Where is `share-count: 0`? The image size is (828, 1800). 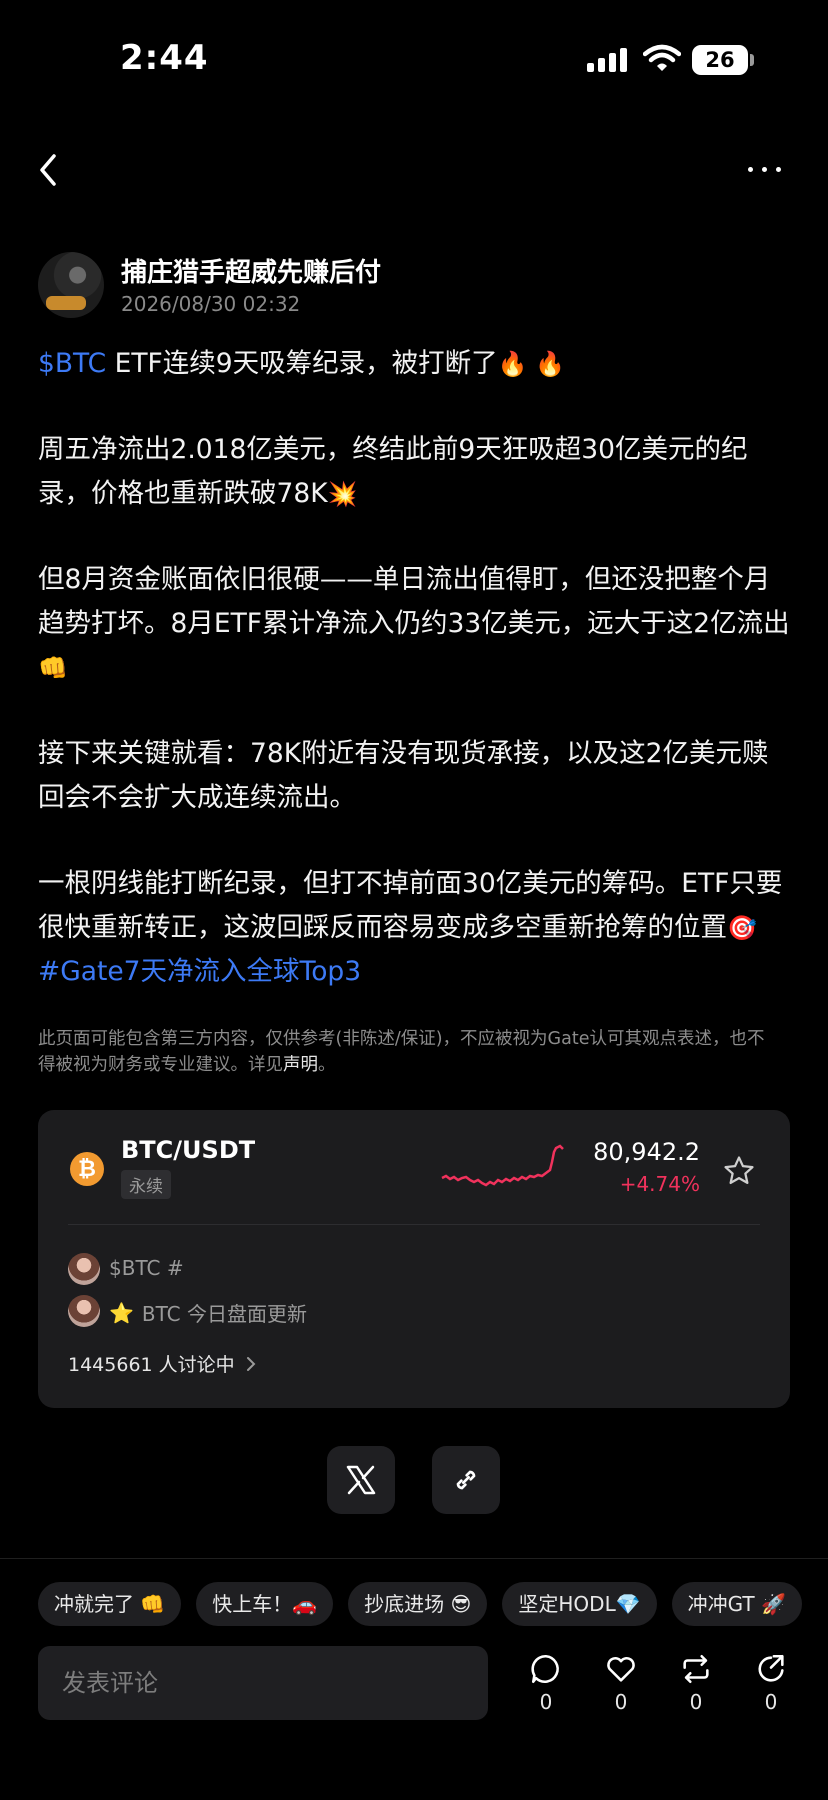
share-count: 0 is located at coordinates (771, 1702).